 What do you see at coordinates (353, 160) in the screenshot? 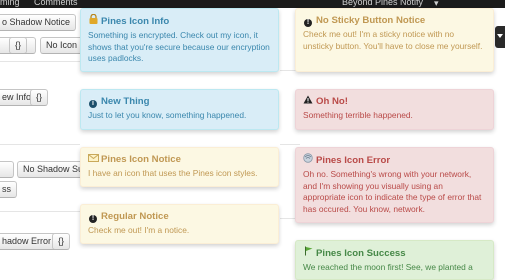
I see `notice-title: Pines Icon Error` at bounding box center [353, 160].